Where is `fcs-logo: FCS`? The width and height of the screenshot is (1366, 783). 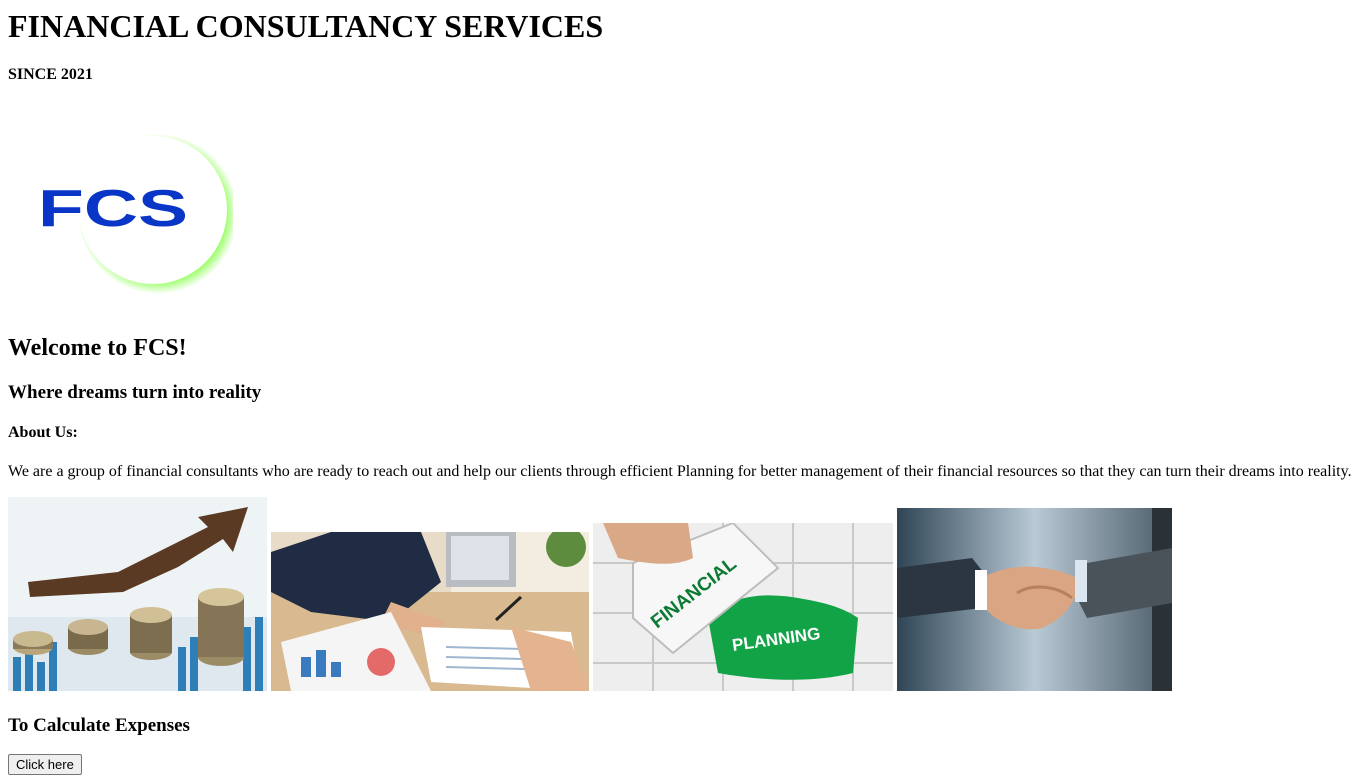
fcs-logo: FCS is located at coordinates (120, 212).